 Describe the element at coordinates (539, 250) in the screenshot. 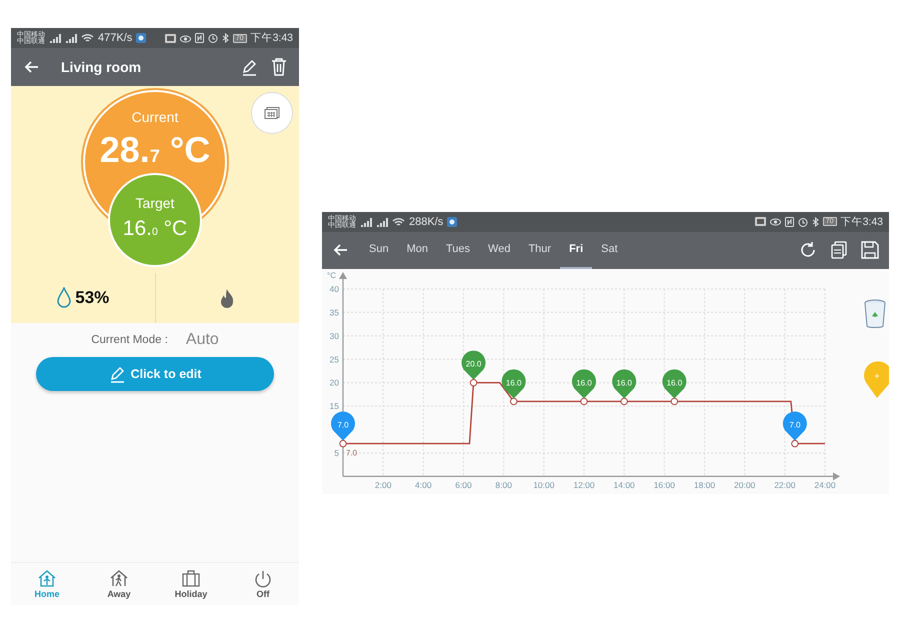

I see `day-tab: Thur` at that location.